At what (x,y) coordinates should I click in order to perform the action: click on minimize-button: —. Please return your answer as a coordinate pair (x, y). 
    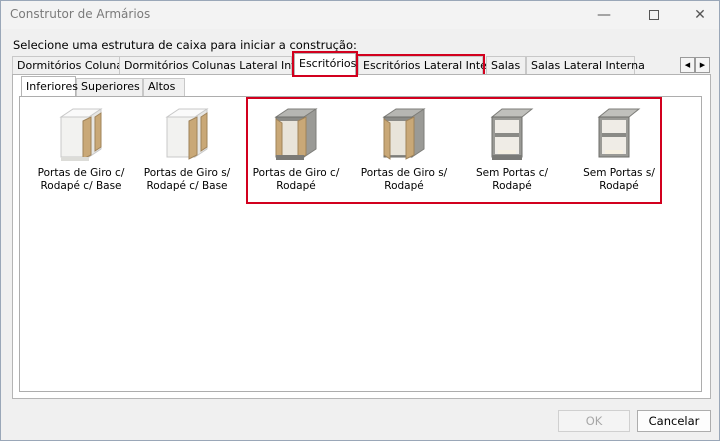
    Looking at the image, I should click on (604, 15).